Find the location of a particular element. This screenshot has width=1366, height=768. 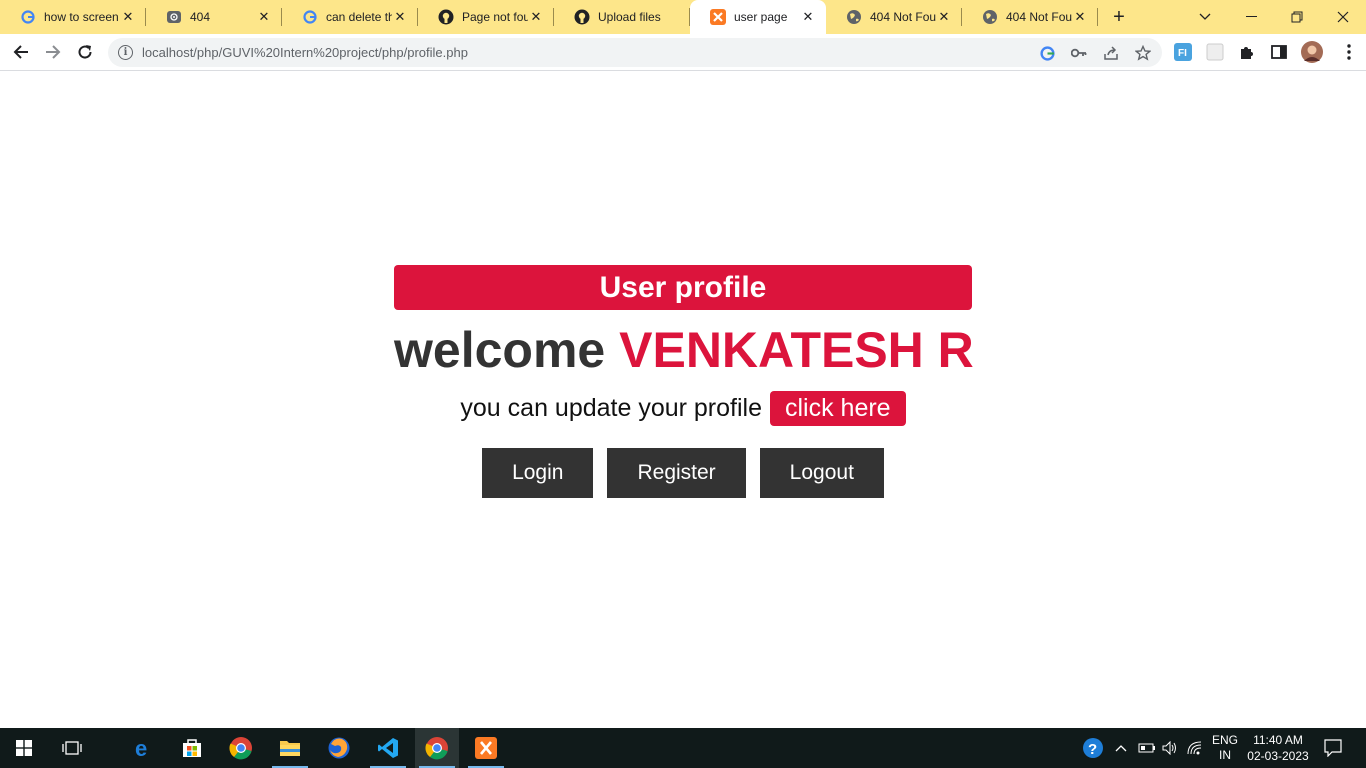

google-lens-icon is located at coordinates (1047, 53).